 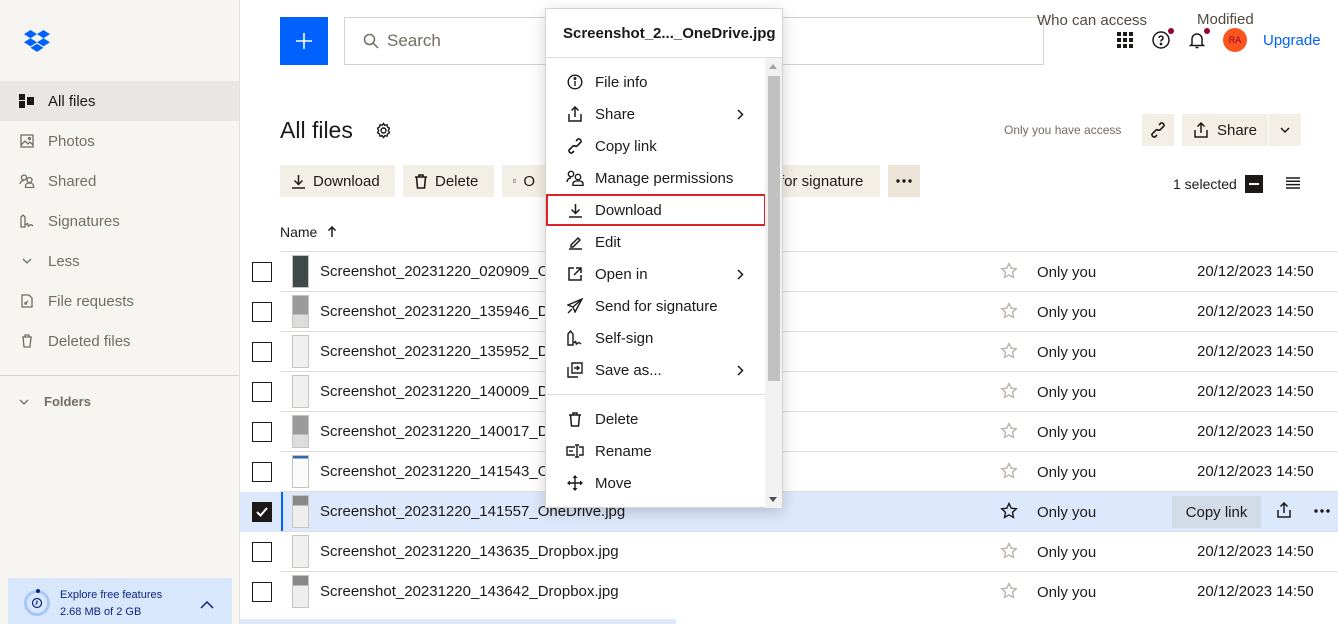 I want to click on help-icon, so click(x=1162, y=39).